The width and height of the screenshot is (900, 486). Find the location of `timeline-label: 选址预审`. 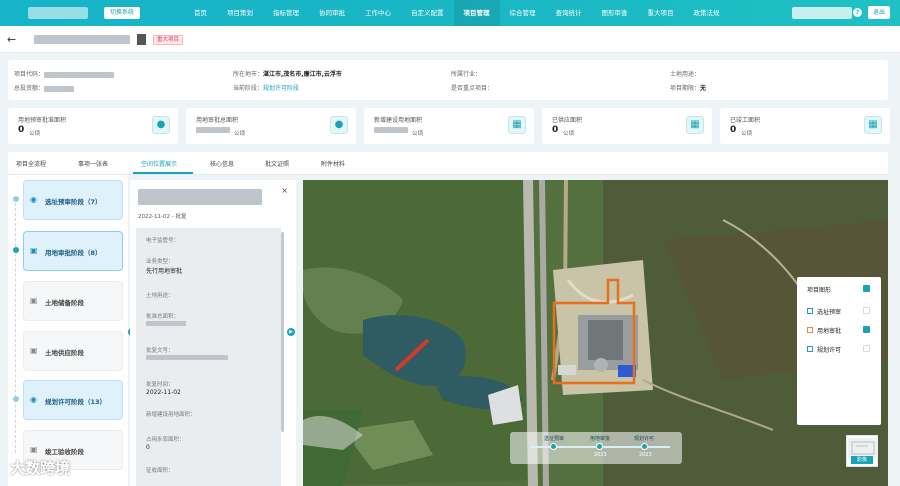

timeline-label: 选址预审 is located at coordinates (554, 439).